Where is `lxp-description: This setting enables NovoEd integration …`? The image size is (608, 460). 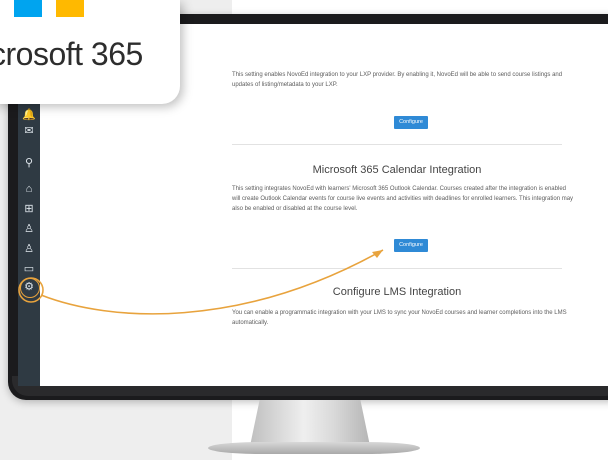
lxp-description: This setting enables NovoEd integration … is located at coordinates (397, 80).